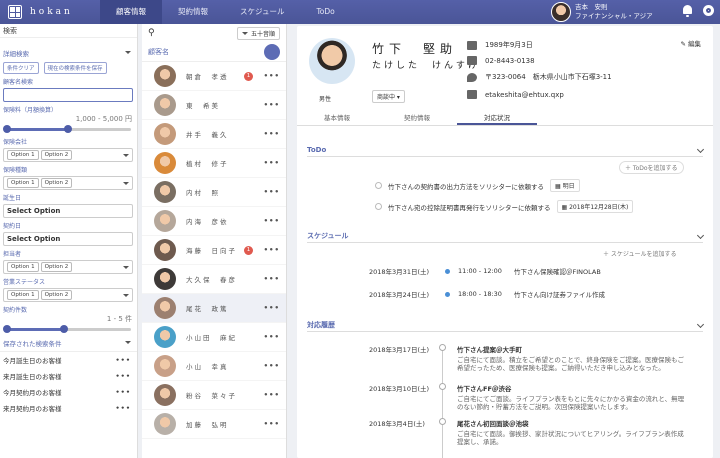  I want to click on history-date: 2018年3月4日(土), so click(397, 424).